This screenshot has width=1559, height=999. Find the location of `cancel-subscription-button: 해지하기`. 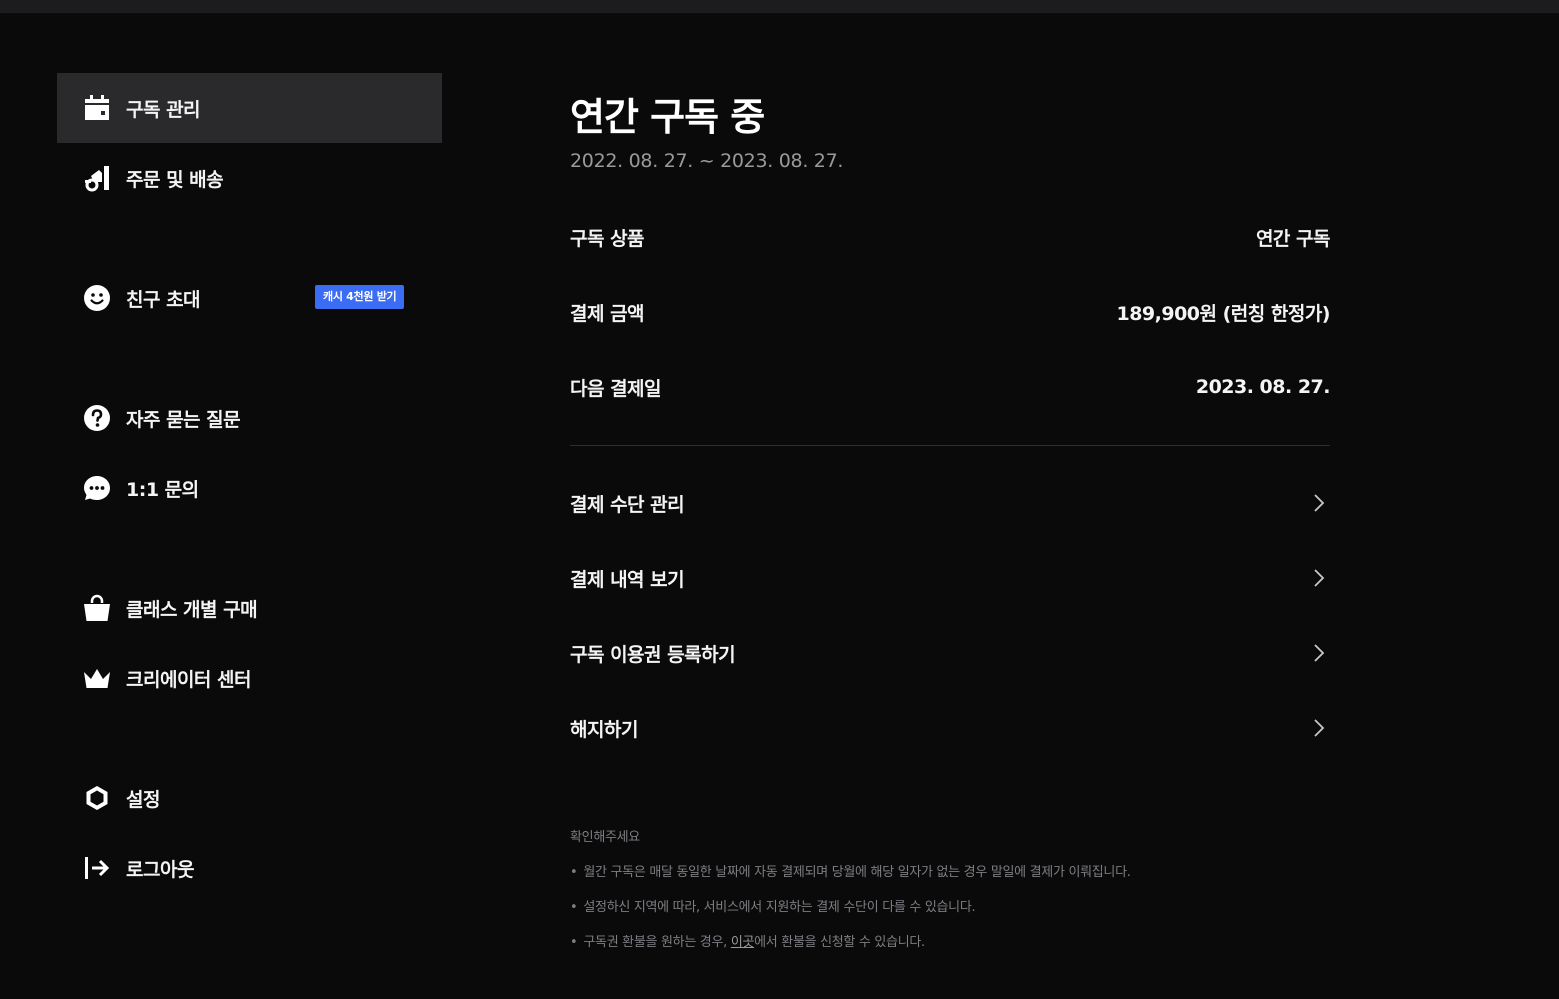

cancel-subscription-button: 해지하기 is located at coordinates (950, 728).